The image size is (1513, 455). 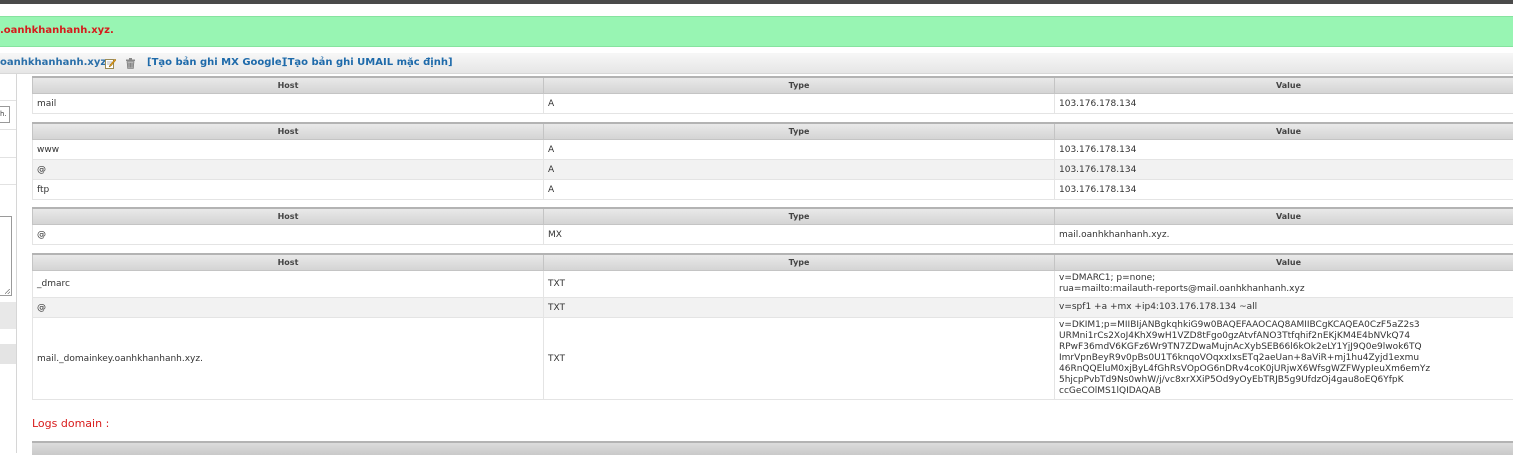 I want to click on record-value-line: v=spf1 +a +mx +ip4:103.176.178.134 ~all, so click(x=1286, y=307).